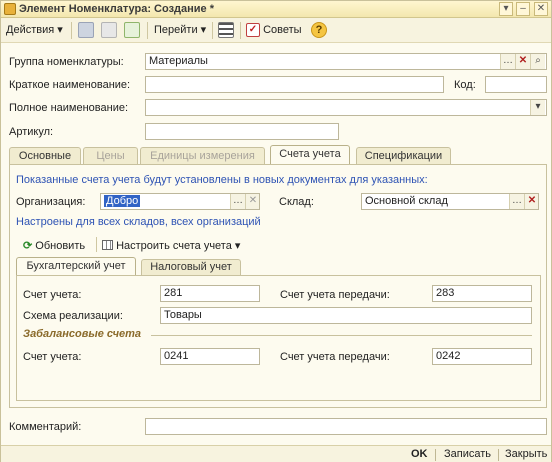 This screenshot has width=552, height=462. I want to click on warehouse-value: Основной склад, so click(406, 201).